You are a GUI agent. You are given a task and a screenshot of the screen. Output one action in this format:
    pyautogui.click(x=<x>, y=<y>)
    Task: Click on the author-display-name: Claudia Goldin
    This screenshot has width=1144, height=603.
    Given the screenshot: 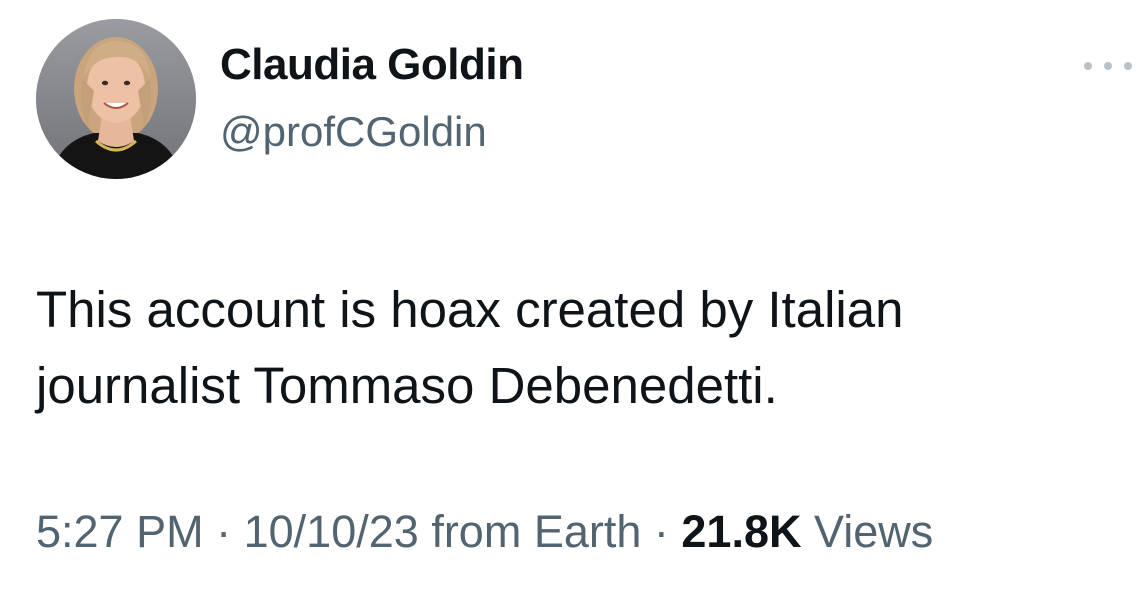 What is the action you would take?
    pyautogui.click(x=372, y=65)
    